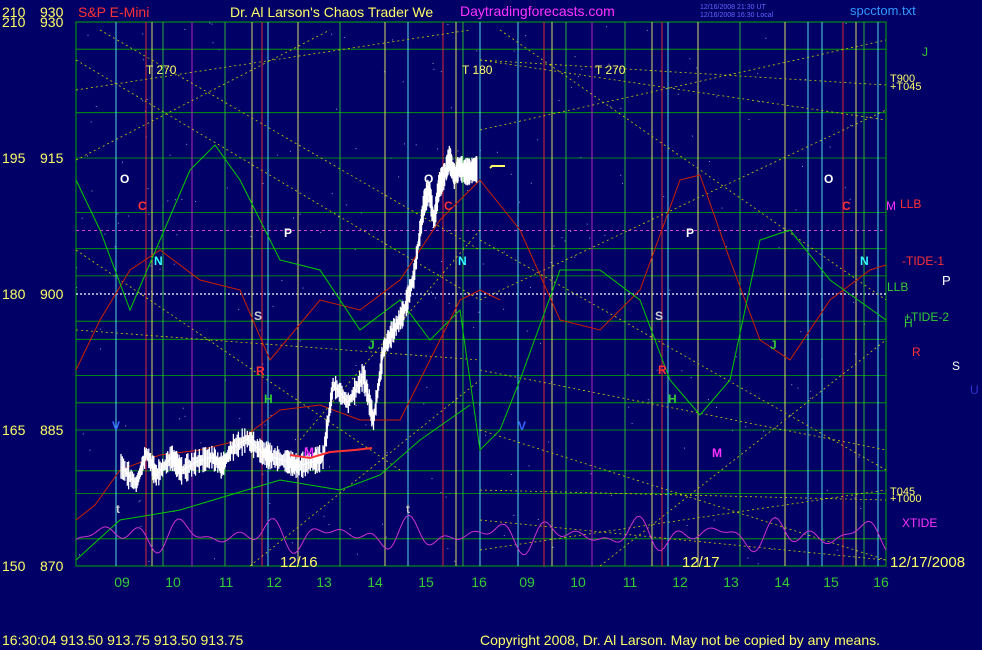 Image resolution: width=982 pixels, height=650 pixels. Describe the element at coordinates (662, 370) in the screenshot. I see `event-marker: R` at that location.